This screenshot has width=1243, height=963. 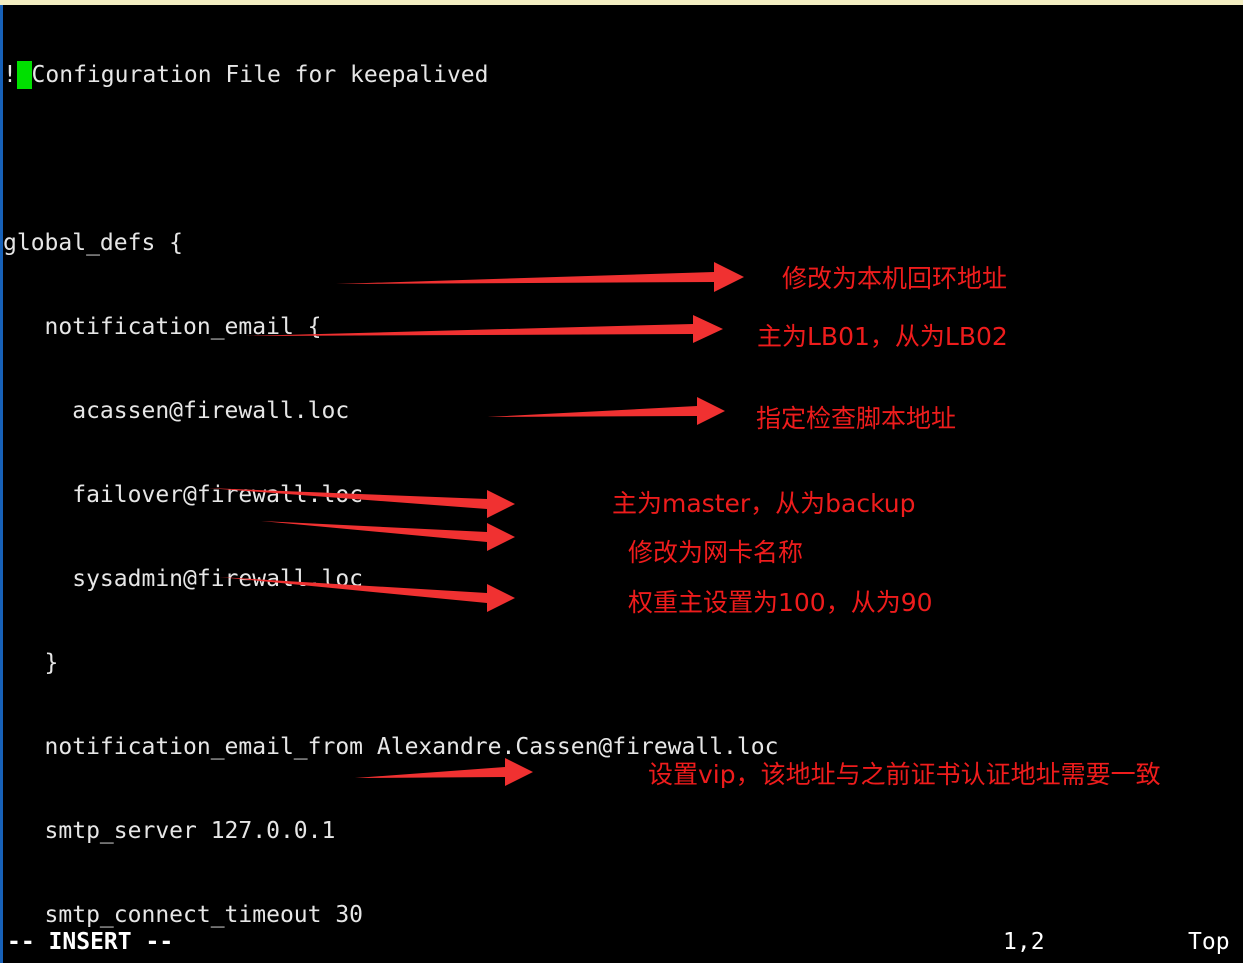 What do you see at coordinates (1209, 942) in the screenshot?
I see `status-scroll-indicator: Top` at bounding box center [1209, 942].